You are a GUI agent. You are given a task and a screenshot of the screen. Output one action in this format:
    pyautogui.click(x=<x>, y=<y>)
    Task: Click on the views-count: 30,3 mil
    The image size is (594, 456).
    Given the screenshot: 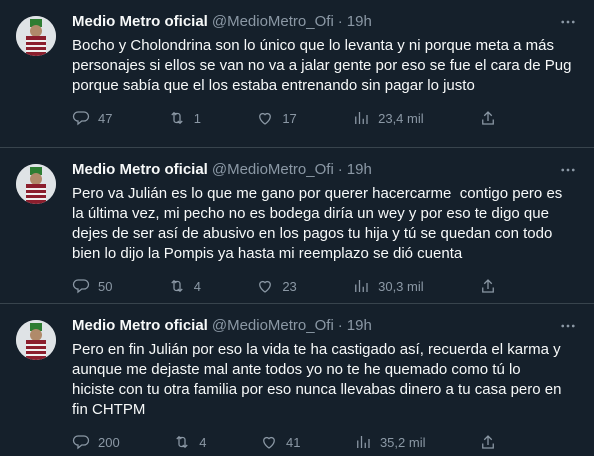 What is the action you would take?
    pyautogui.click(x=401, y=286)
    